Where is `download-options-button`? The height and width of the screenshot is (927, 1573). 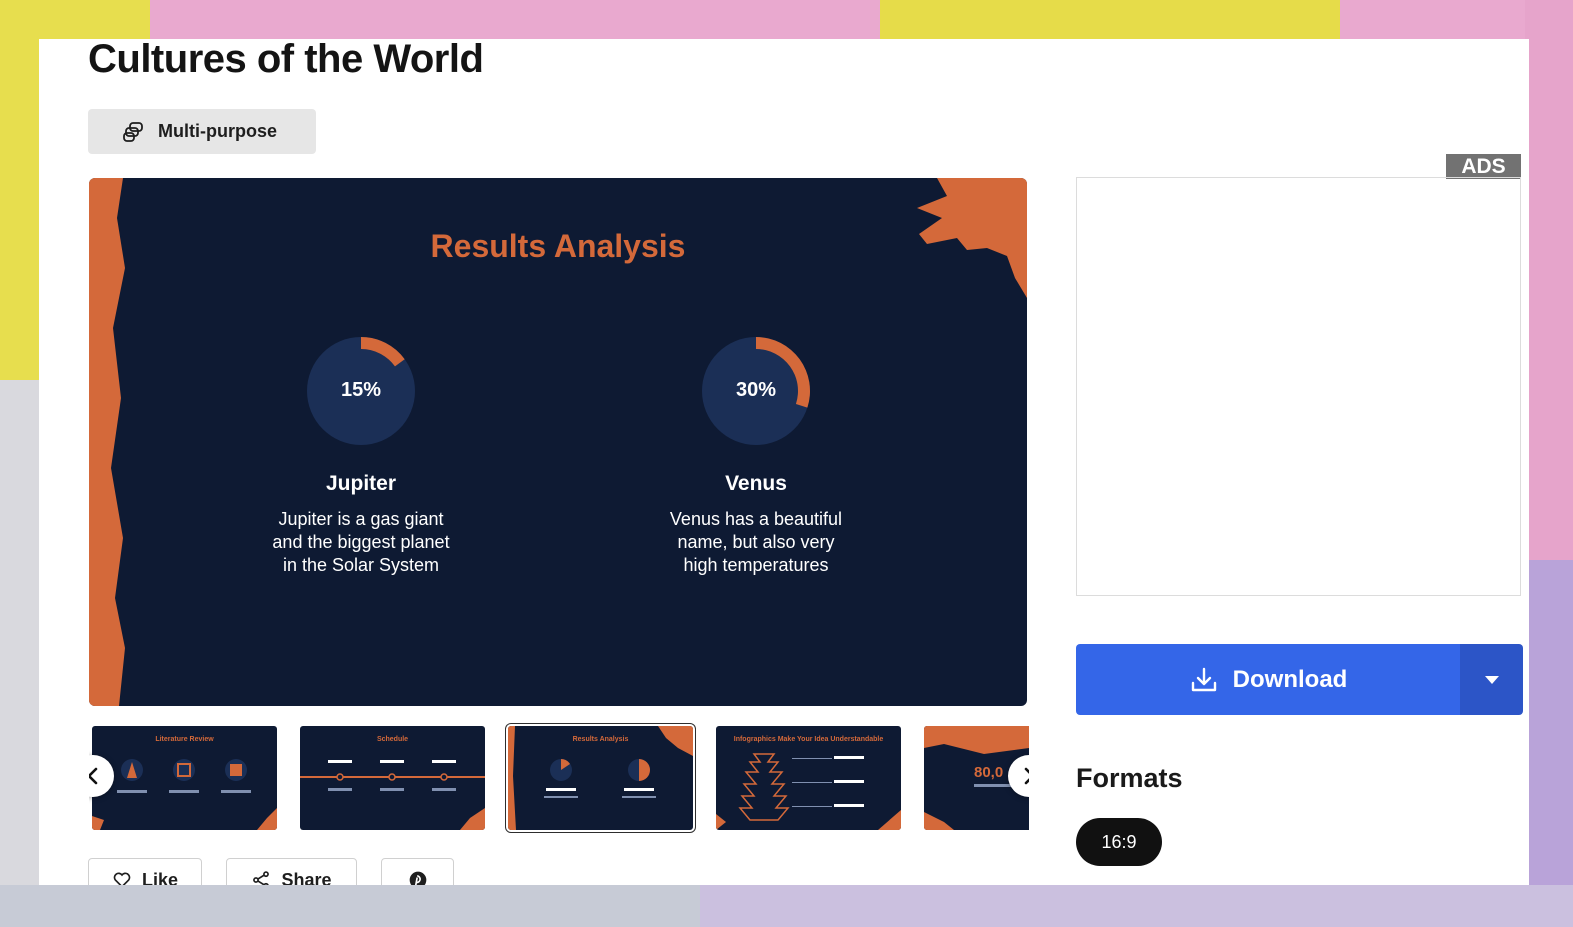
download-options-button is located at coordinates (1491, 679).